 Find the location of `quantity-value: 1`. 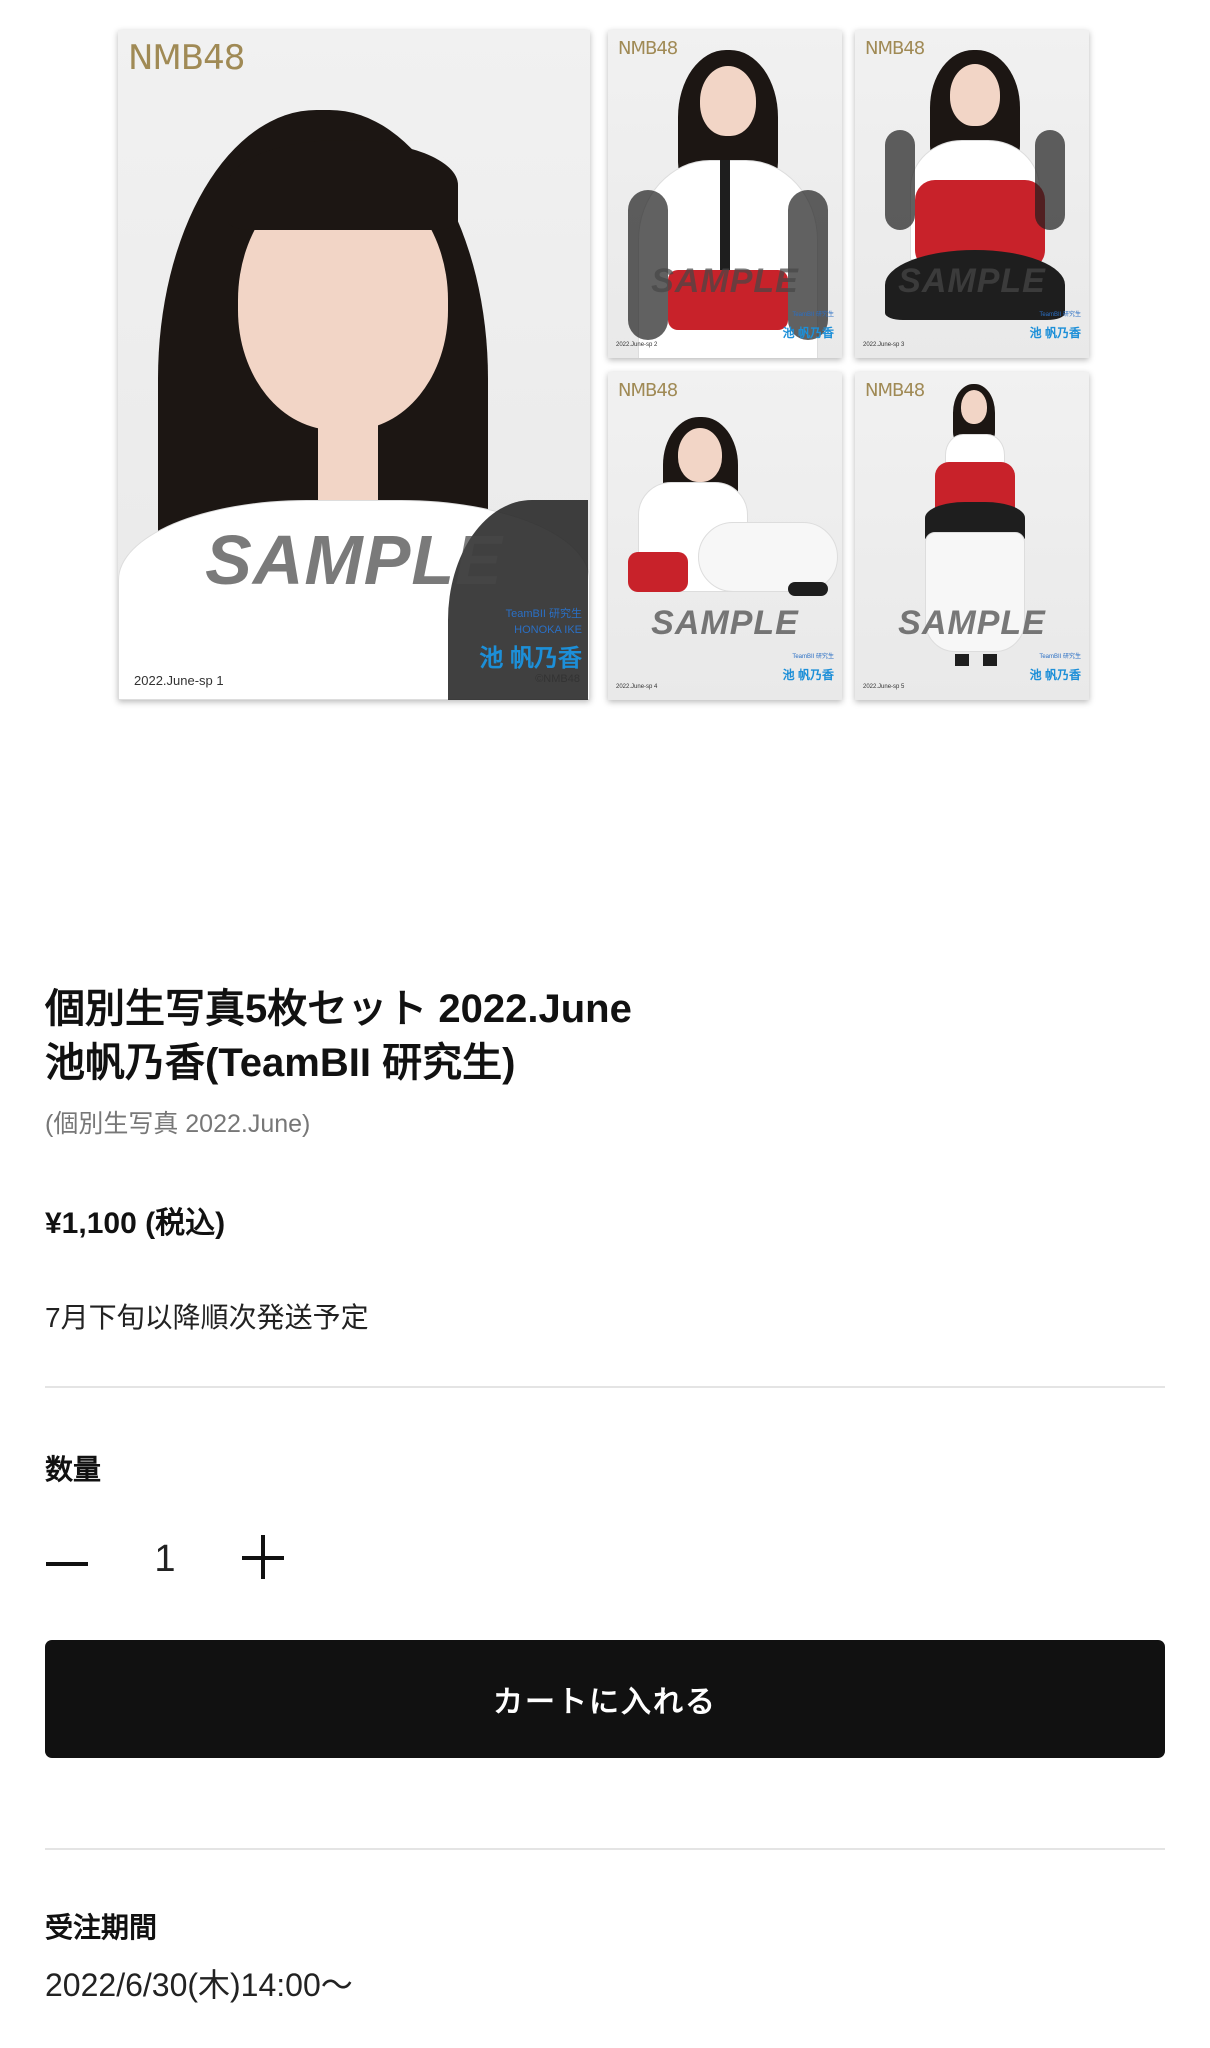

quantity-value: 1 is located at coordinates (165, 1559).